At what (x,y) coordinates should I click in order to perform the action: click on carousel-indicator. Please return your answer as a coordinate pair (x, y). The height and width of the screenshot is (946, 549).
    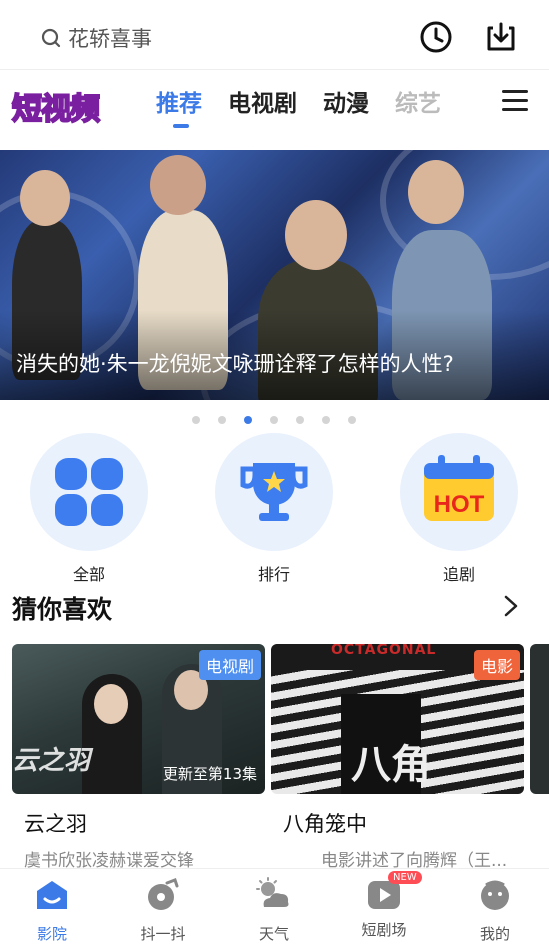
    Looking at the image, I should click on (274, 420).